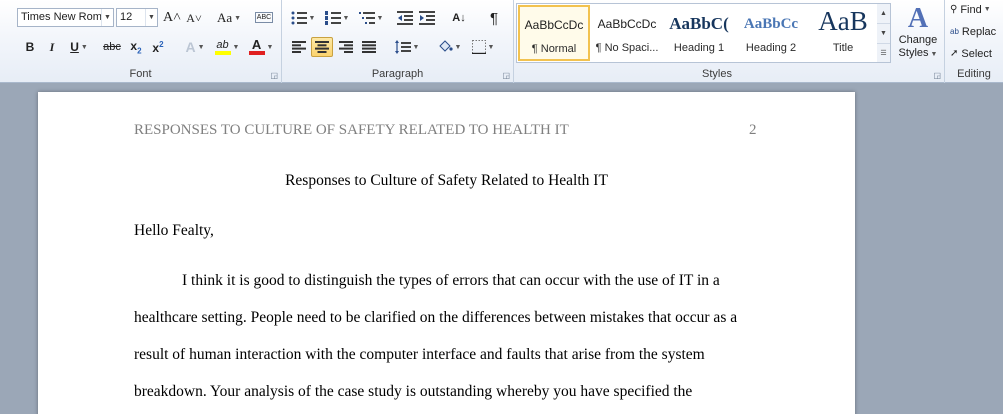  I want to click on shading-button: ▼, so click(449, 47).